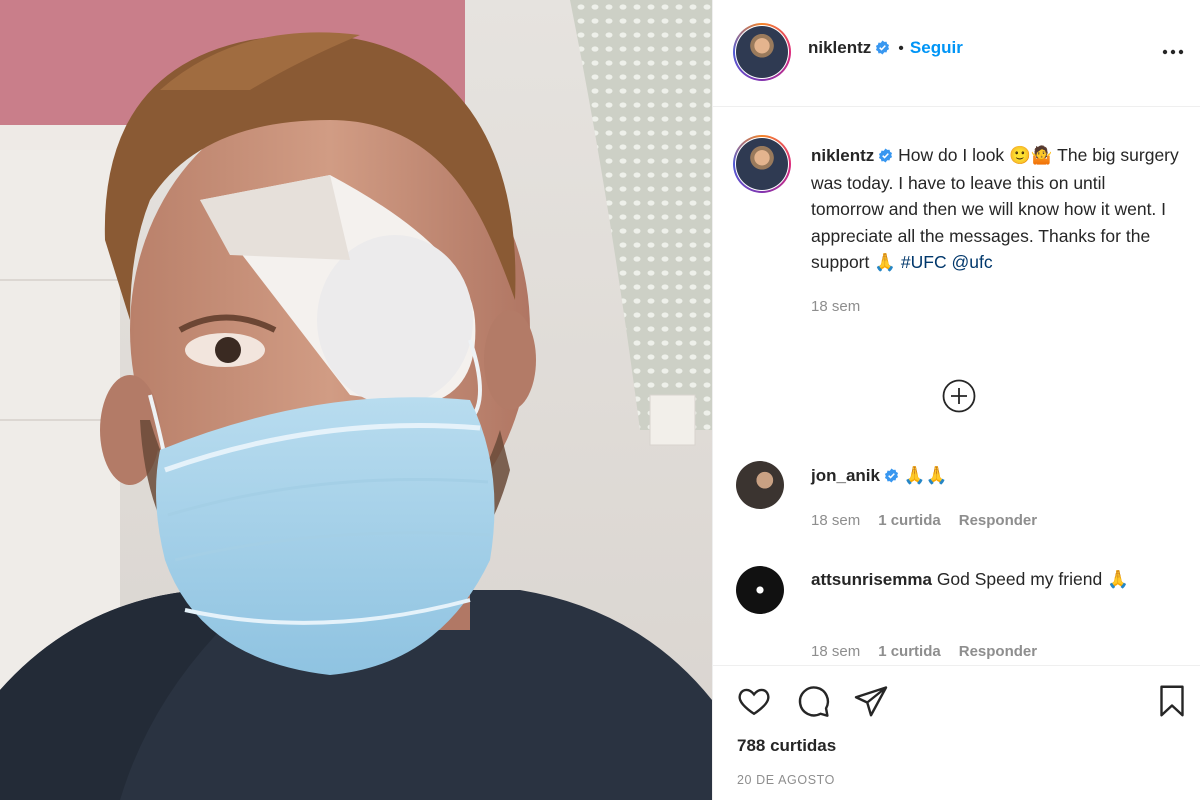 This screenshot has width=1200, height=801. Describe the element at coordinates (996, 475) in the screenshot. I see `comment-item: jon_anik 🙏🙏` at that location.